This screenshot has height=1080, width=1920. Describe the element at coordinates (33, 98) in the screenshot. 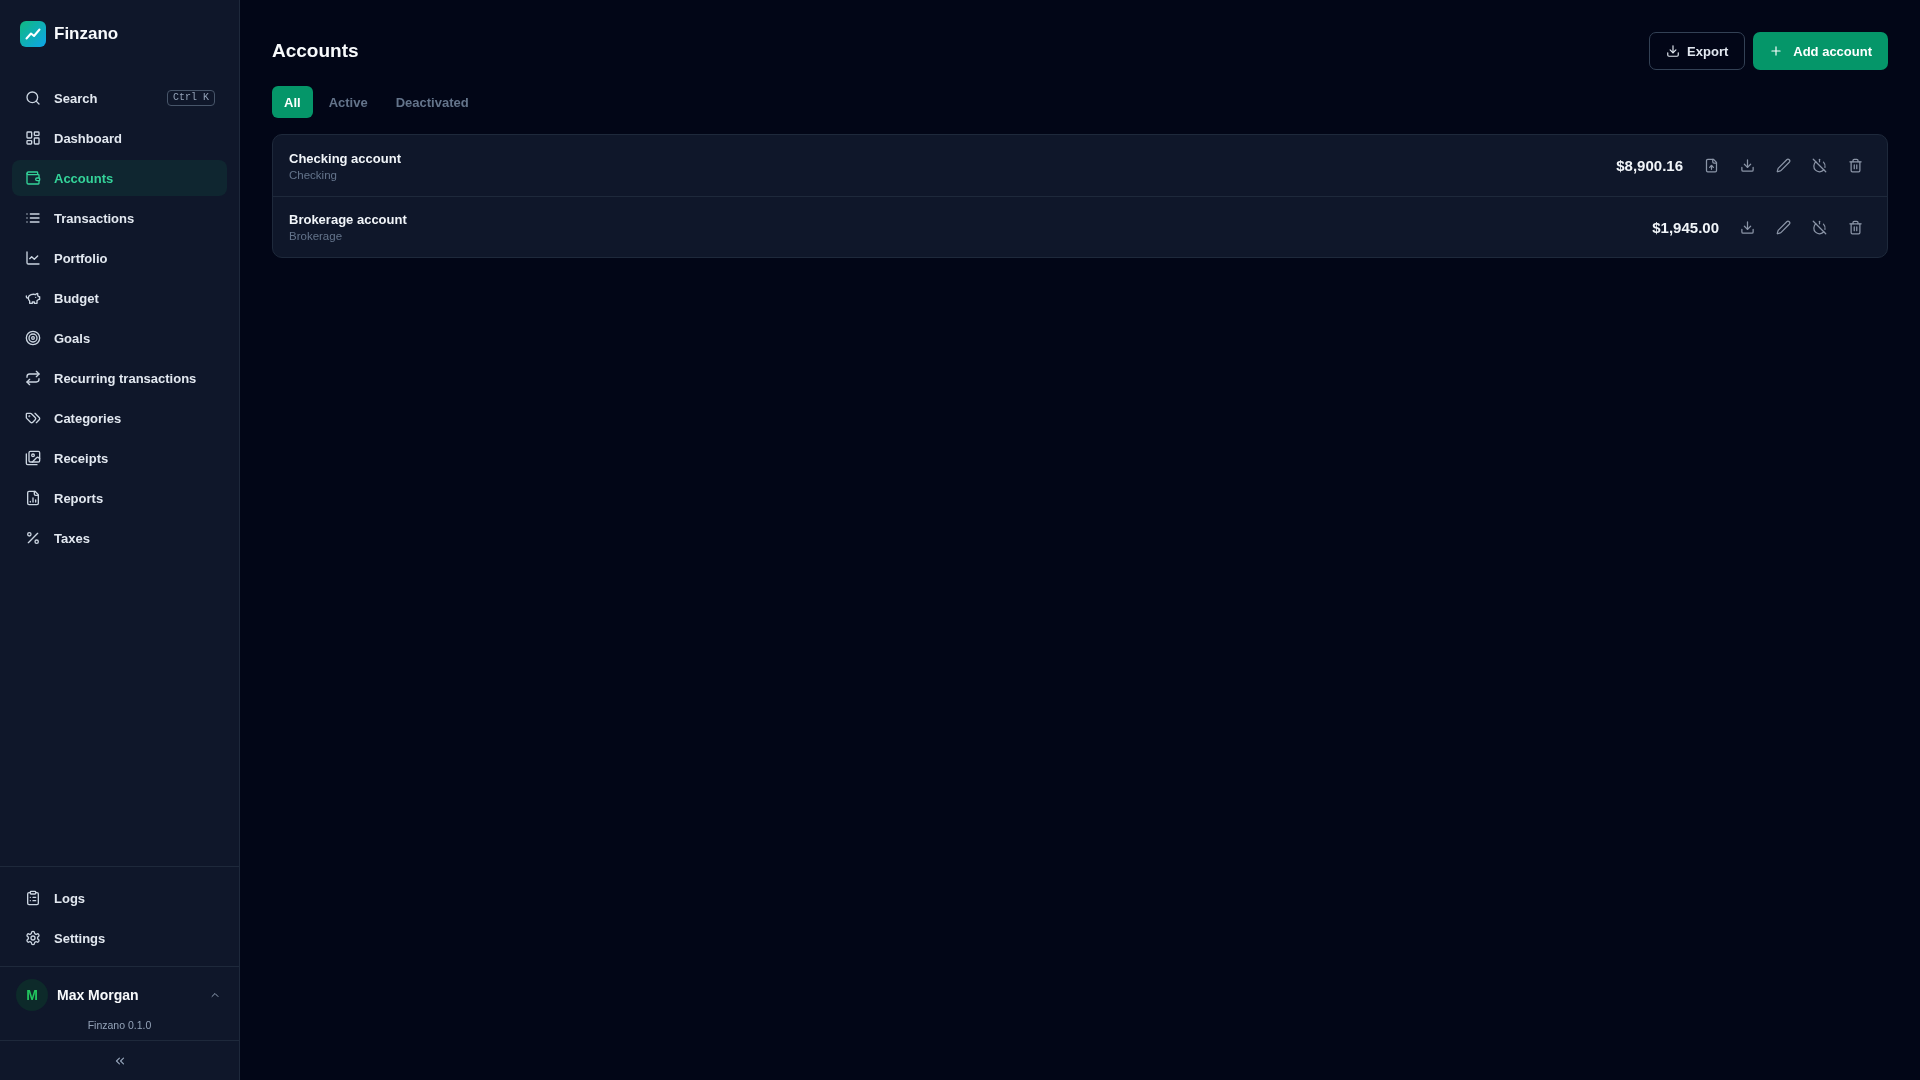

I see `search-icon` at that location.